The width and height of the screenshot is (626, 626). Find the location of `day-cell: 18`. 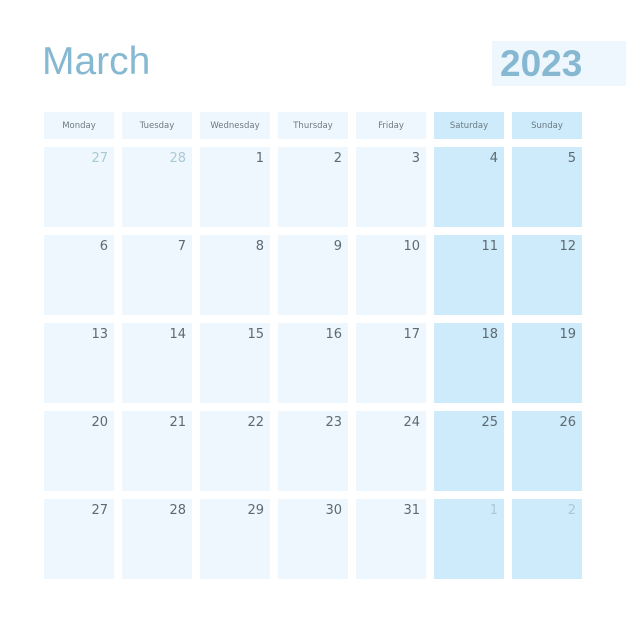

day-cell: 18 is located at coordinates (469, 363).